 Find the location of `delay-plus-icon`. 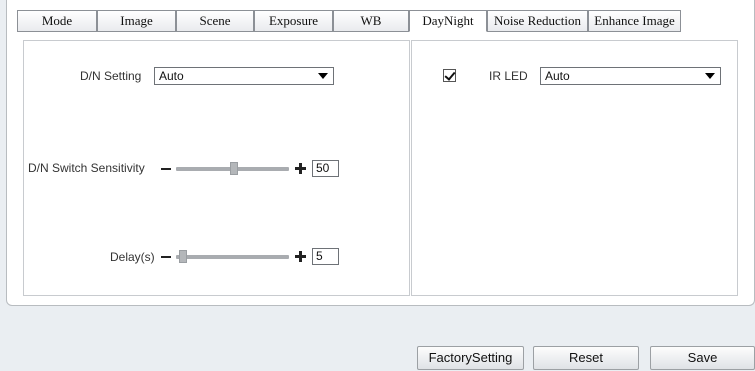

delay-plus-icon is located at coordinates (300, 256).